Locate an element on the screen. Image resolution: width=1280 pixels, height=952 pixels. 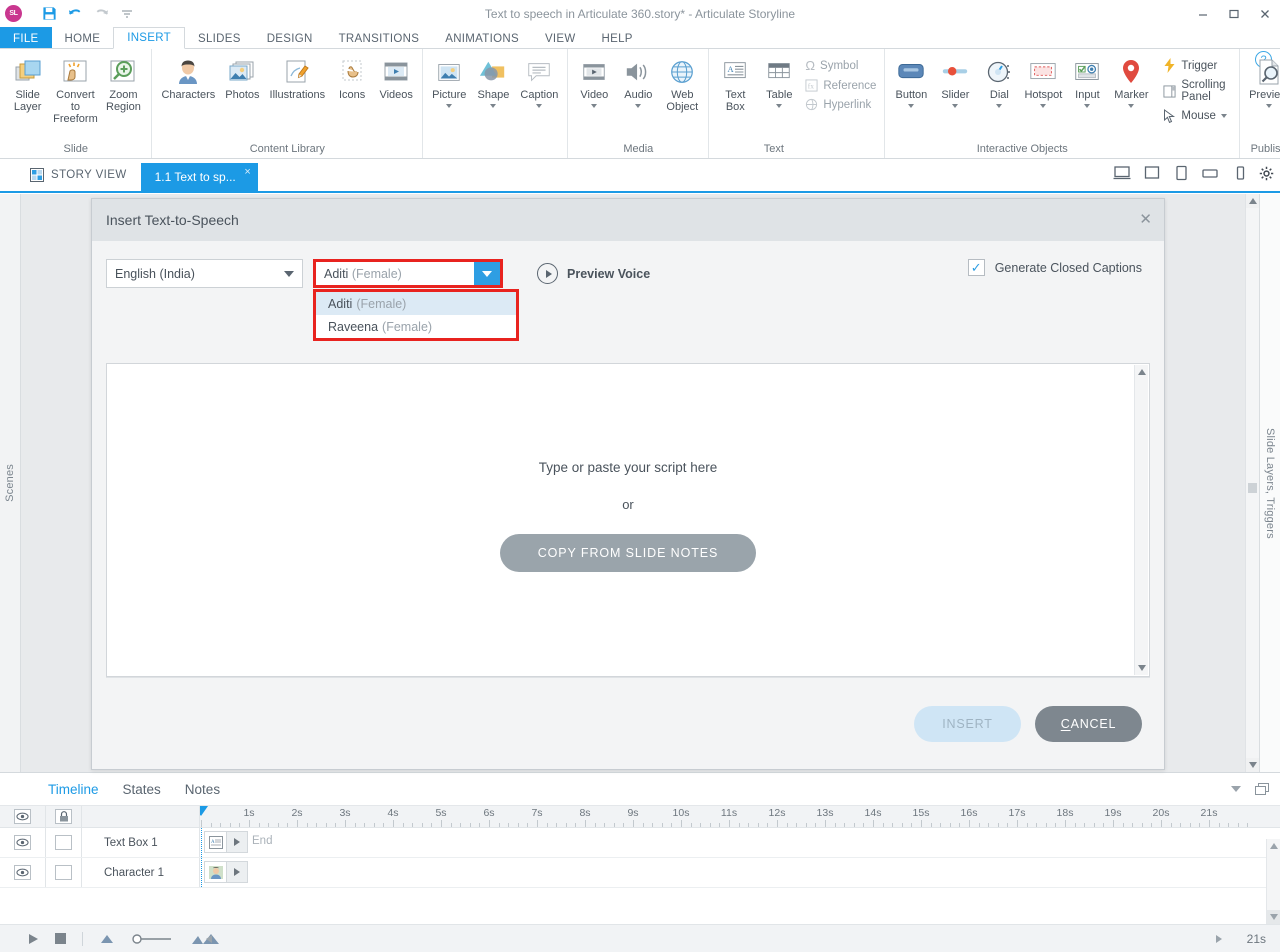
close-icon is located at coordinates (1264, 13).